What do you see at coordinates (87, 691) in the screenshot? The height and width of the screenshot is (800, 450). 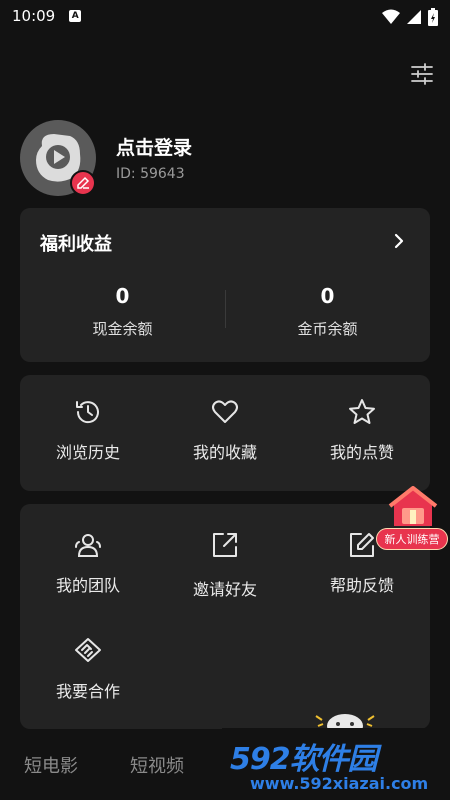 I see `cooperation-label: 我要合作` at bounding box center [87, 691].